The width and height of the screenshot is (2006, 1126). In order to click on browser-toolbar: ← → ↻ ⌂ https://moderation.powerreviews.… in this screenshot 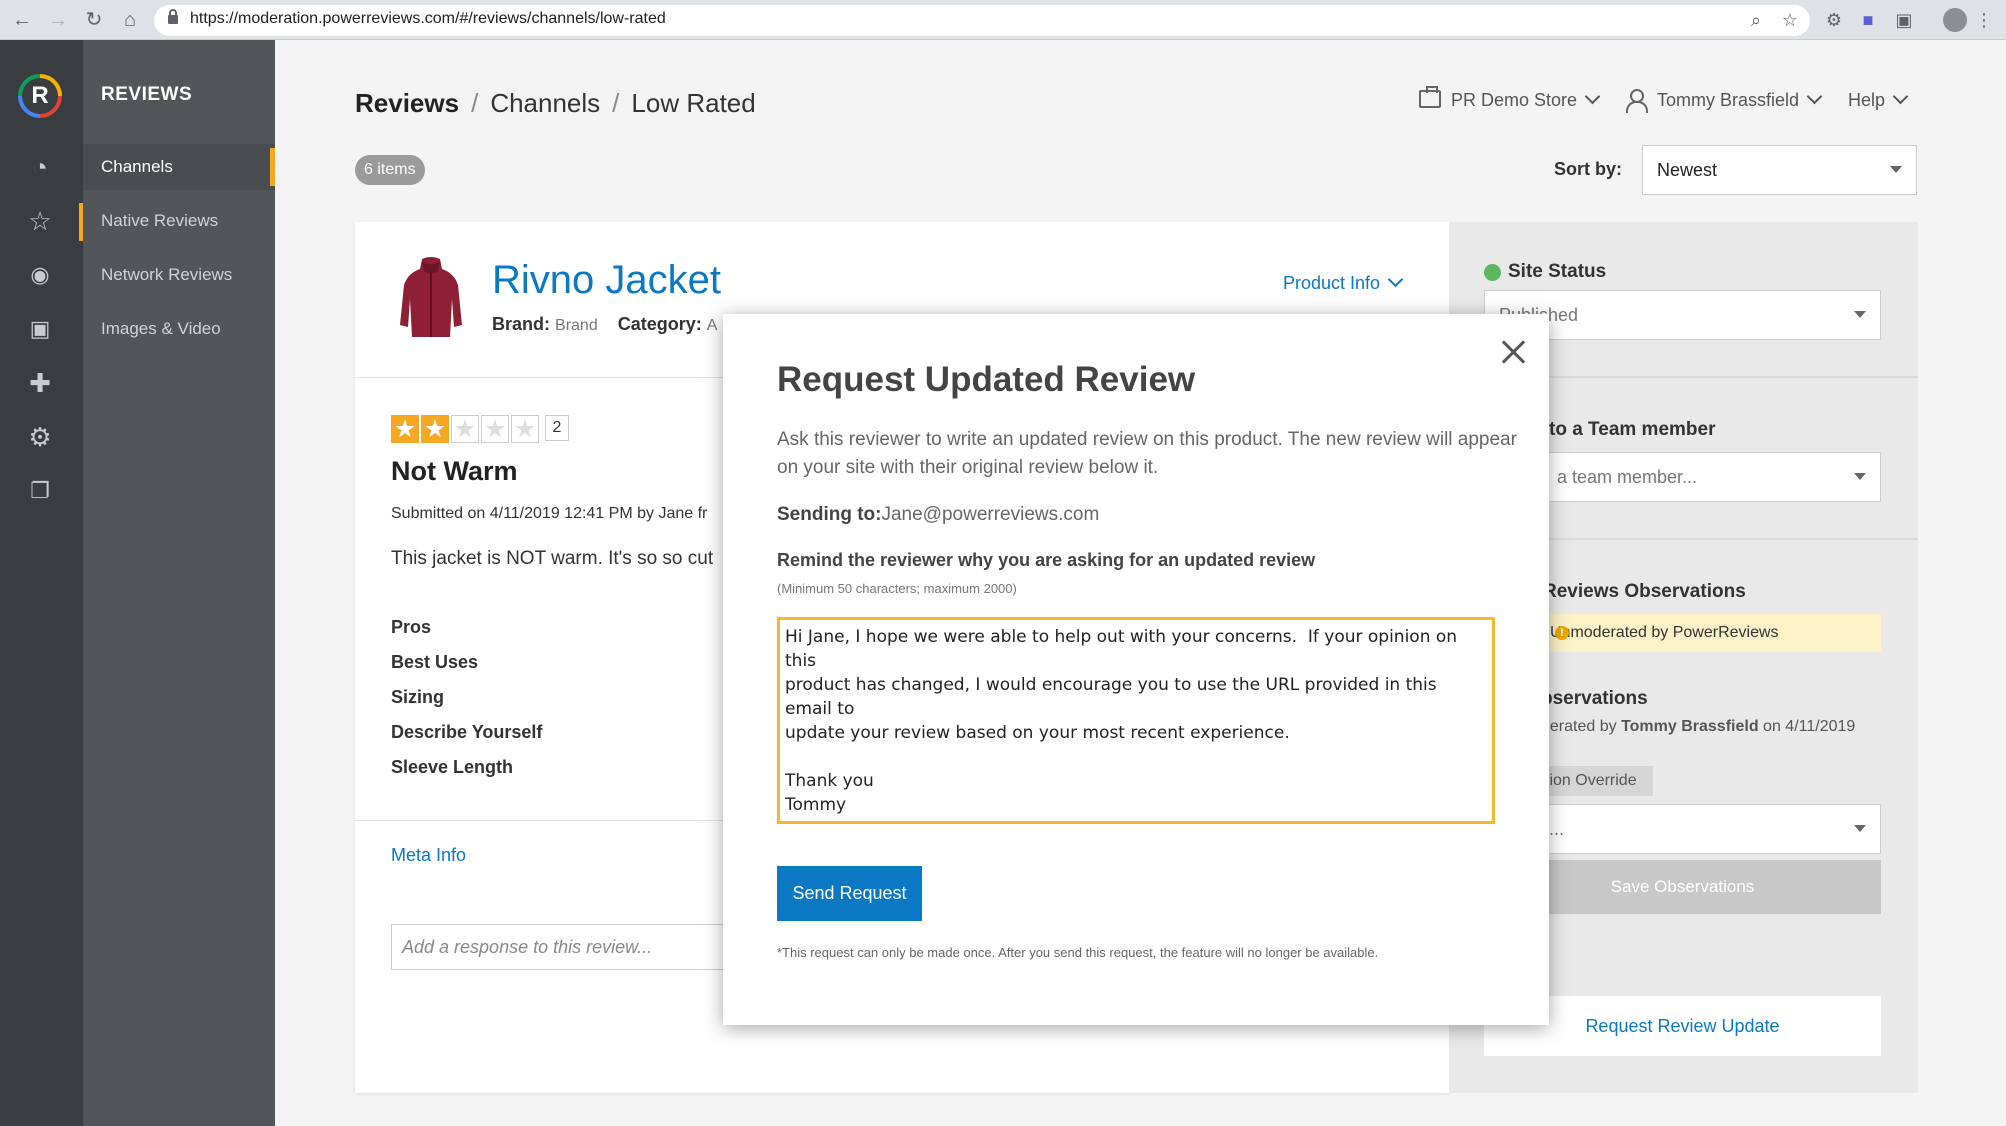, I will do `click(1003, 20)`.